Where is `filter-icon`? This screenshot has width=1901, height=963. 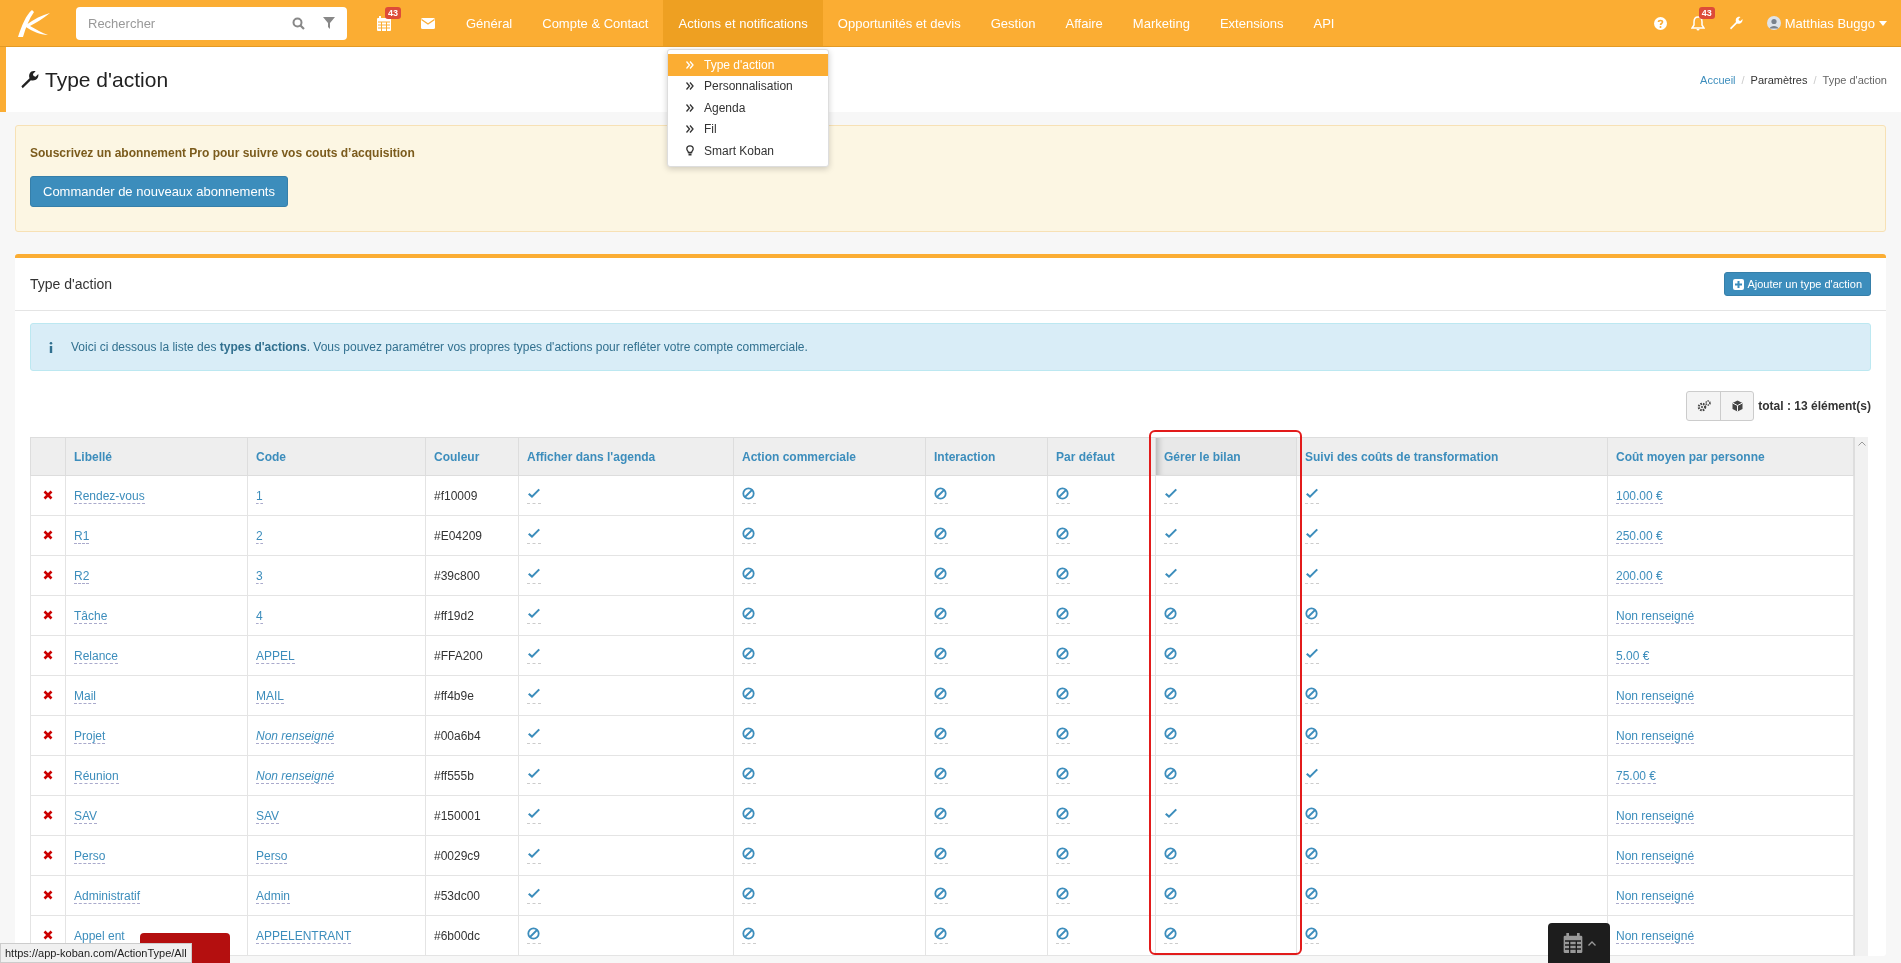
filter-icon is located at coordinates (329, 22).